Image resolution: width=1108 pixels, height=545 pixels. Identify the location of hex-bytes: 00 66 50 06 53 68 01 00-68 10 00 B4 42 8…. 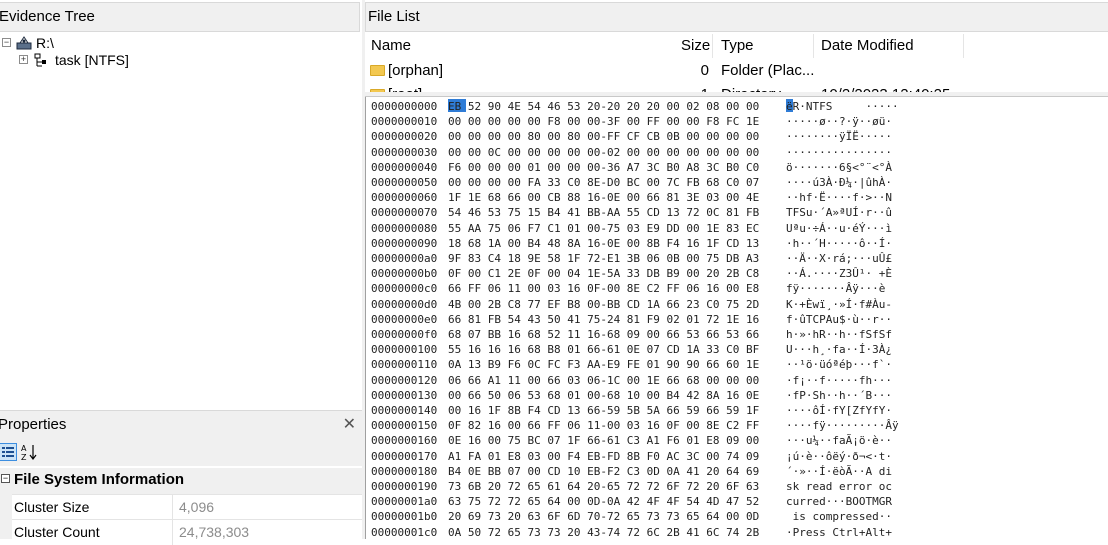
(604, 395).